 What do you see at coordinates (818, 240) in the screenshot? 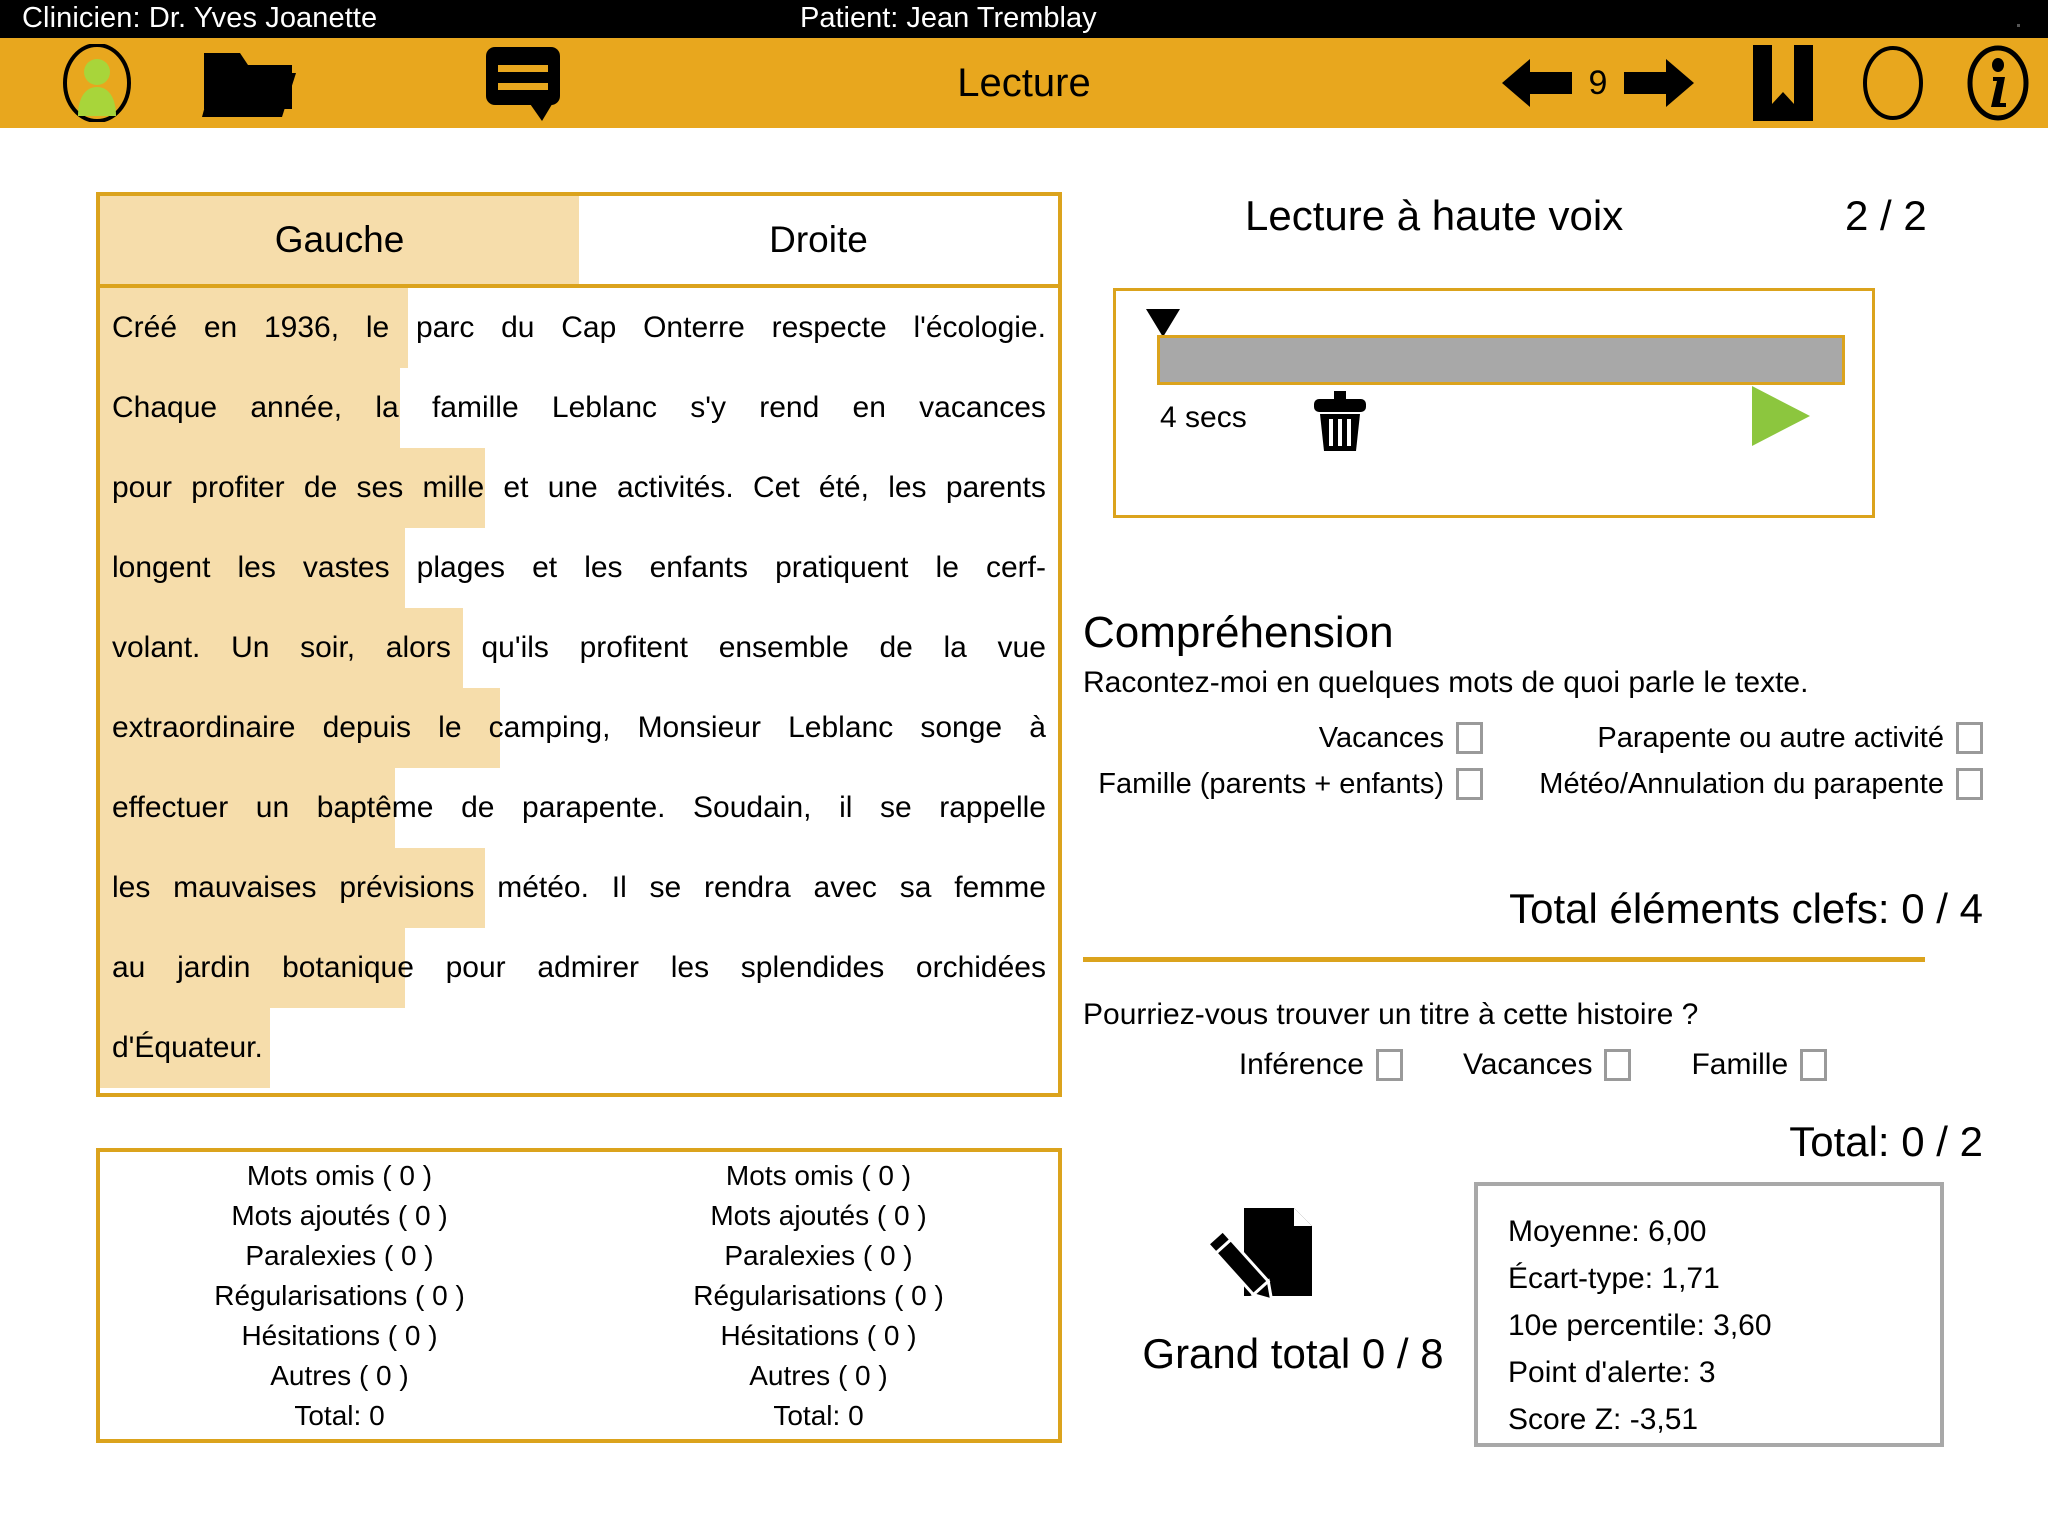
I see `tab-droite: Droite` at bounding box center [818, 240].